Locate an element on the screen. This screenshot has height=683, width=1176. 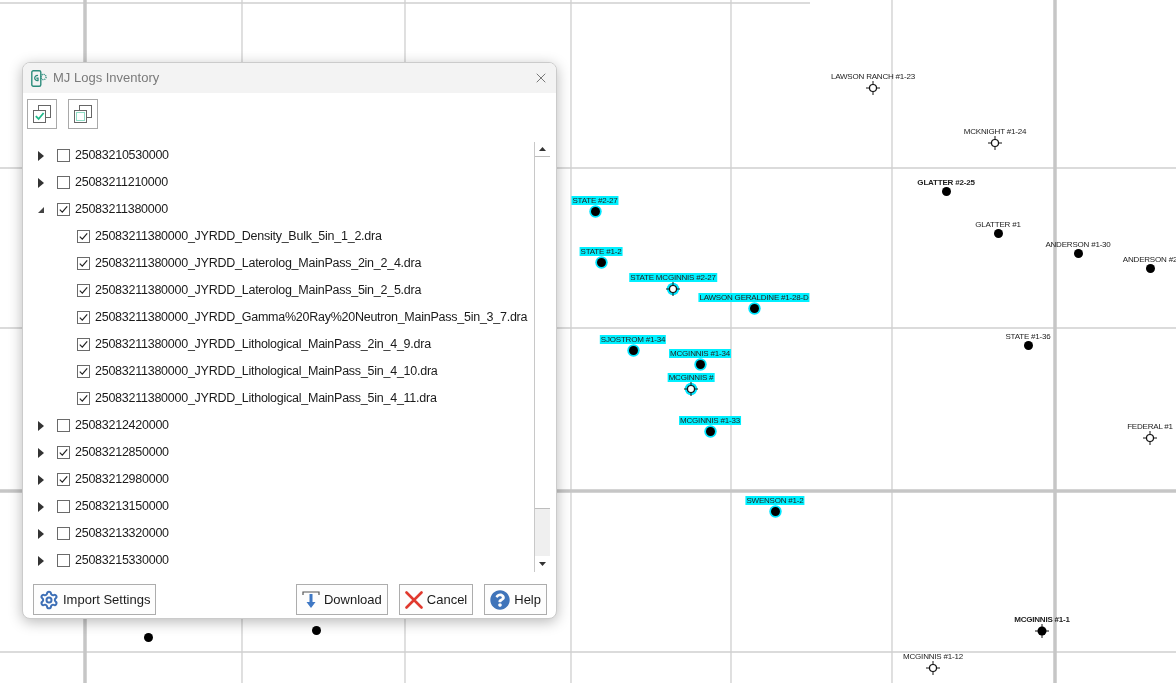
tree-item-label: 25083211380000_JYRDD_Gamma%20Ray%20Neutron_MainPass_5in_3_7.dra is located at coordinates (311, 317).